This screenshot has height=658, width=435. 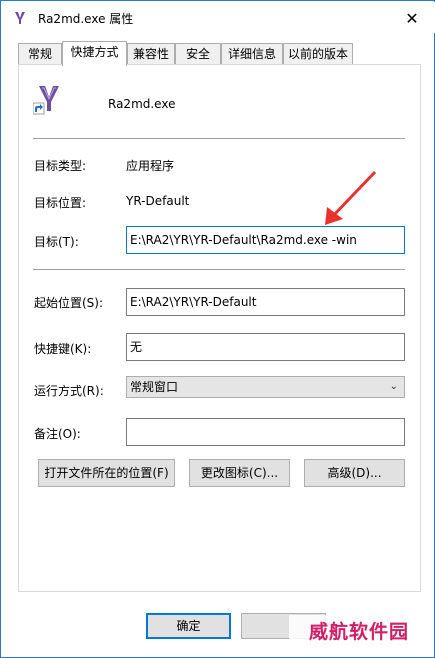 What do you see at coordinates (265, 347) in the screenshot?
I see `shortcut-key-input: 无` at bounding box center [265, 347].